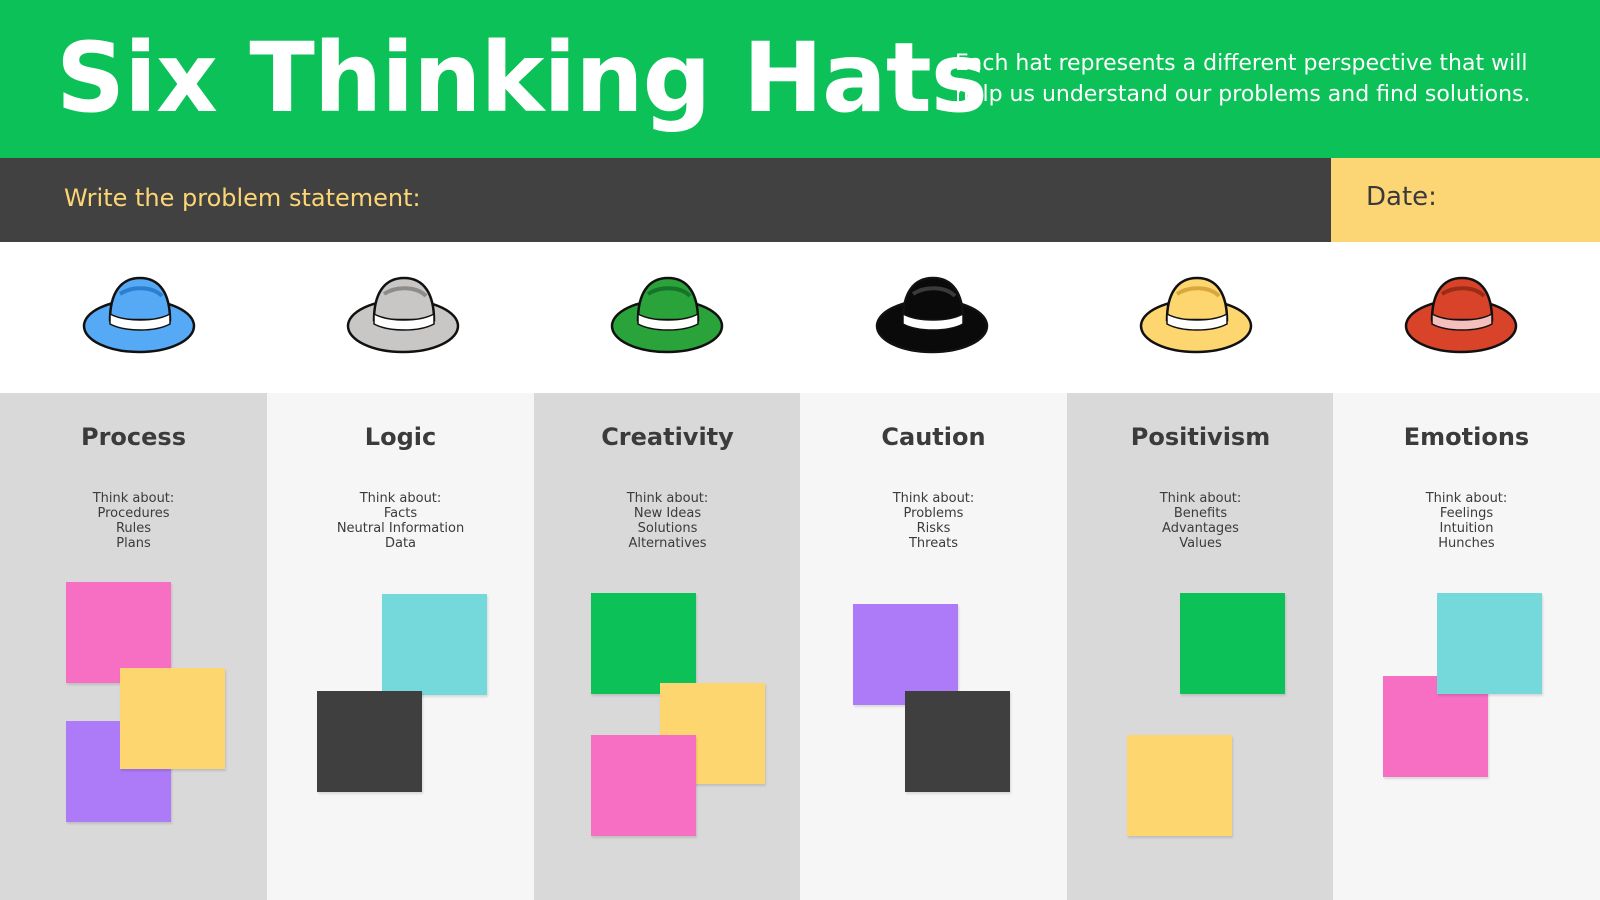 The image size is (1600, 900). I want to click on column-prompts: Think about: Problems Risks Threats, so click(933, 521).